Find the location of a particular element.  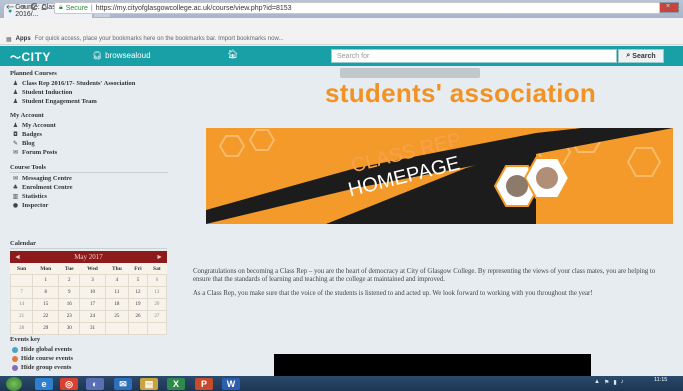

calendar-day: 24 is located at coordinates (92, 316).